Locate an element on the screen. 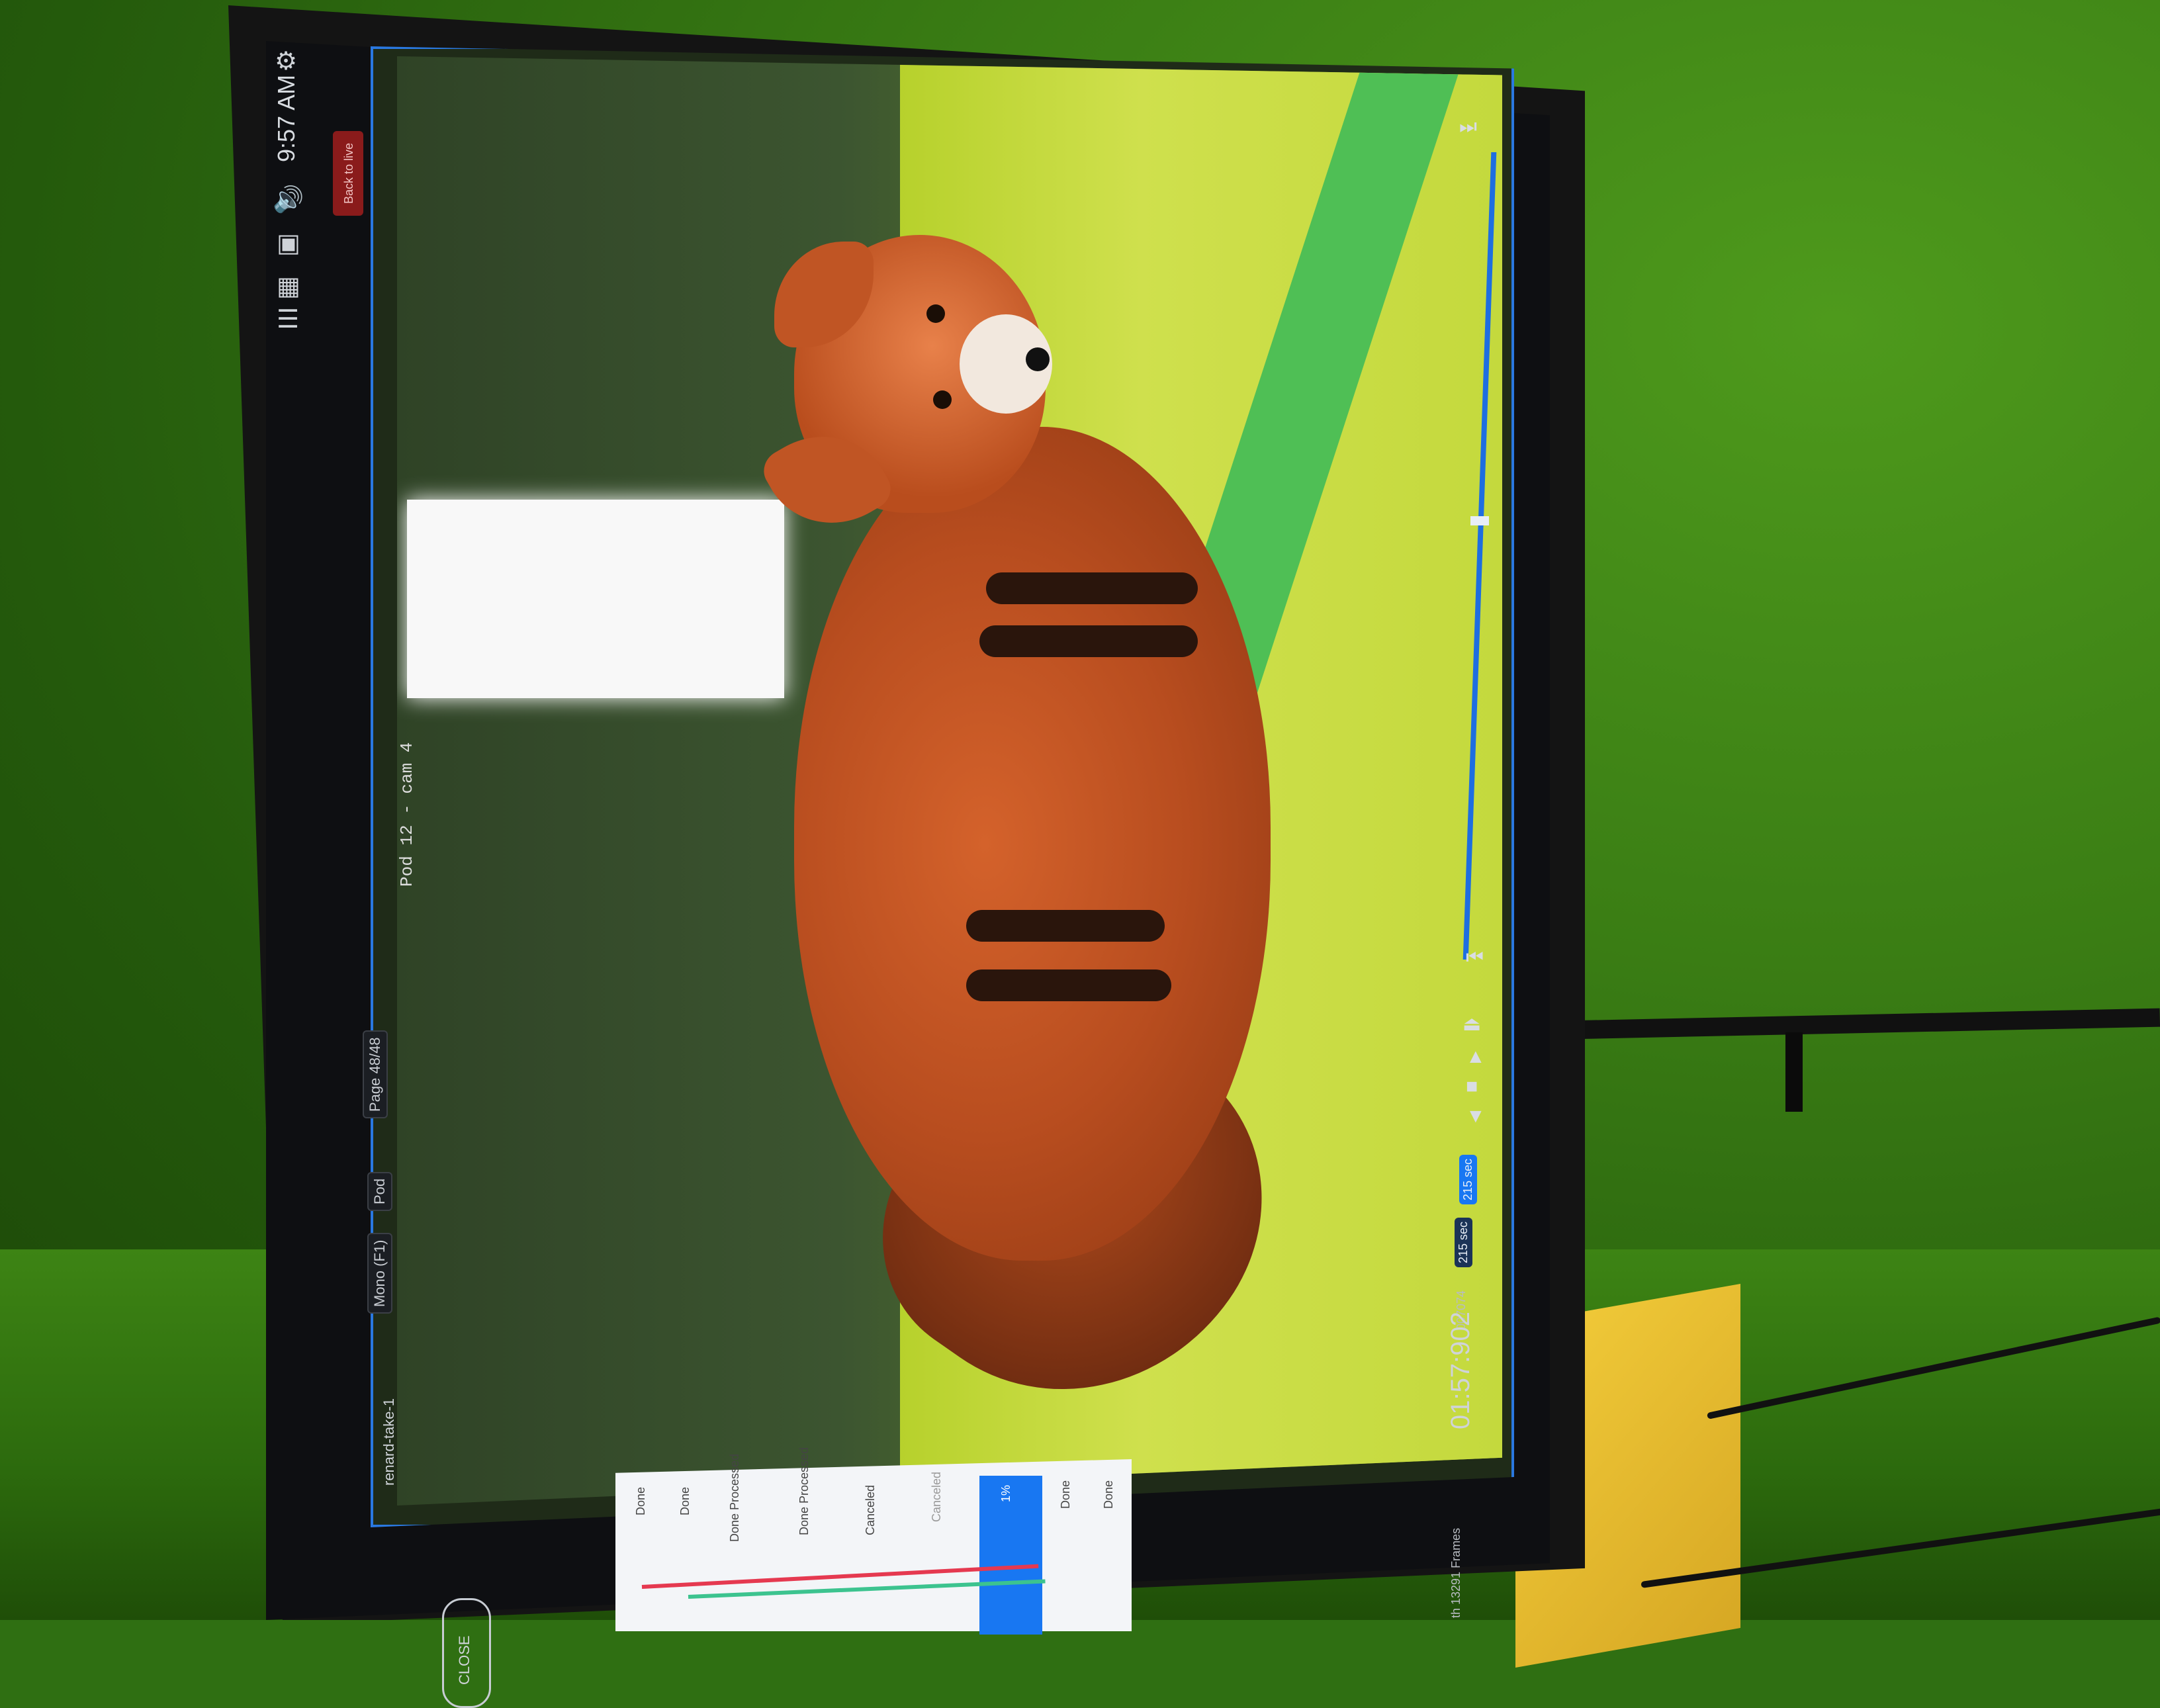 Image resolution: width=2160 pixels, height=1708 pixels. take-name: renard-take-1 is located at coordinates (389, 1442).